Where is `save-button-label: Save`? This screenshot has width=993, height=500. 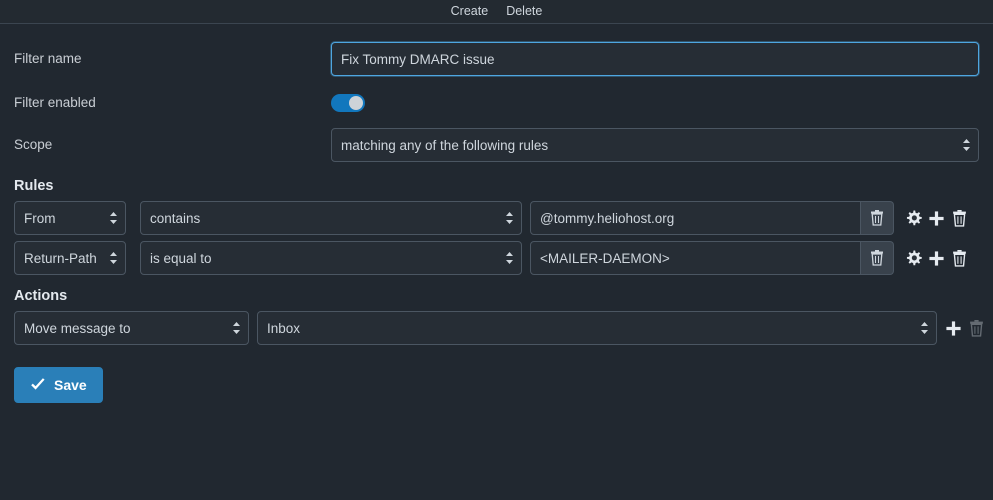
save-button-label: Save is located at coordinates (70, 385).